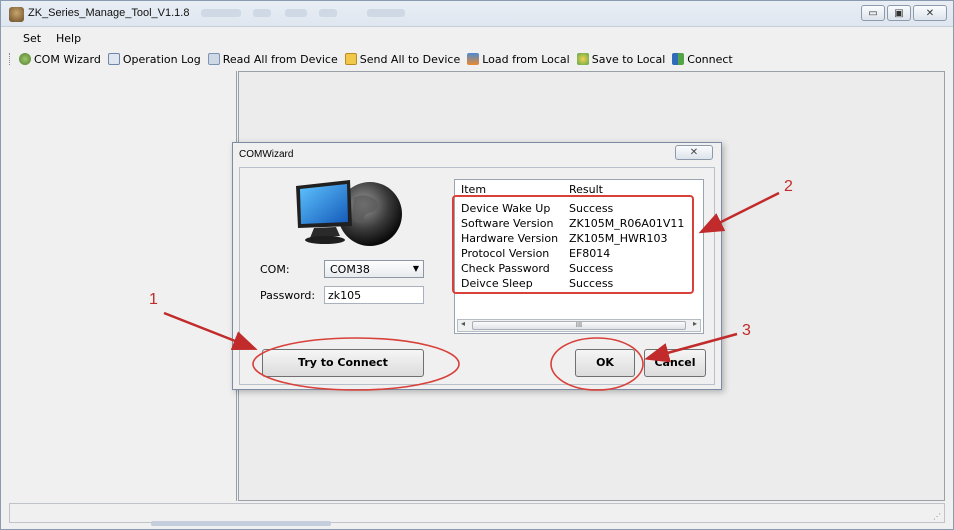 Image resolution: width=954 pixels, height=530 pixels. What do you see at coordinates (161, 59) in the screenshot?
I see `operation-log-label: Operation Log` at bounding box center [161, 59].